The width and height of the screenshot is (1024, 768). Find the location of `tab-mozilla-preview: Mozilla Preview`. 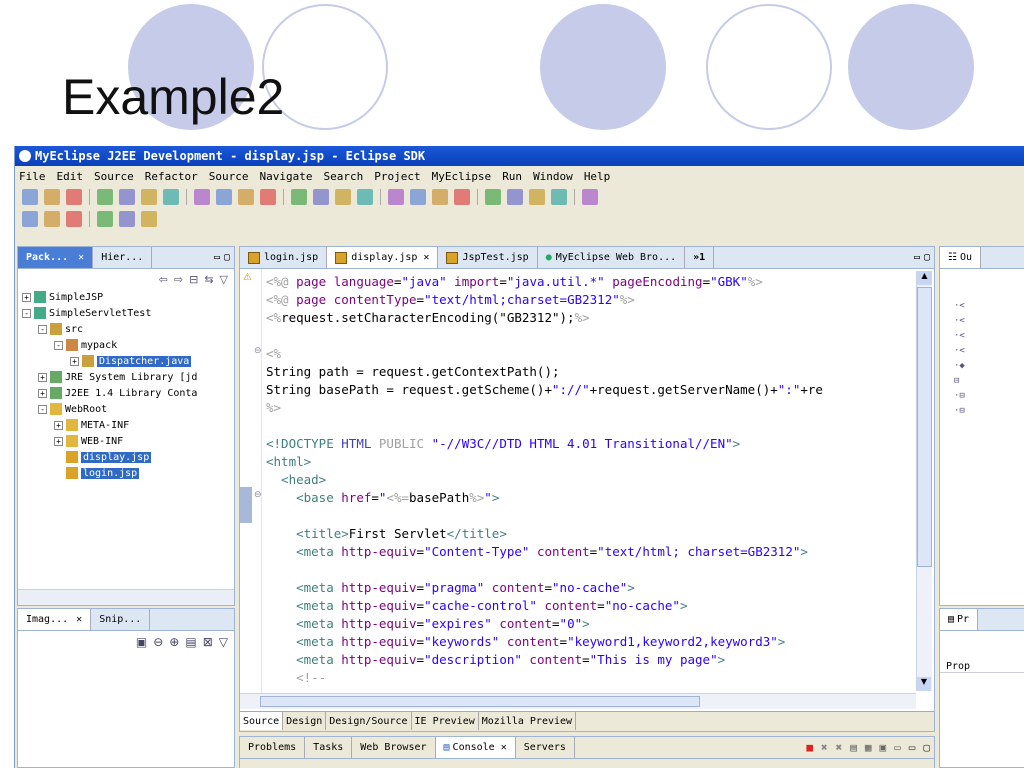

tab-mozilla-preview: Mozilla Preview is located at coordinates (527, 721).